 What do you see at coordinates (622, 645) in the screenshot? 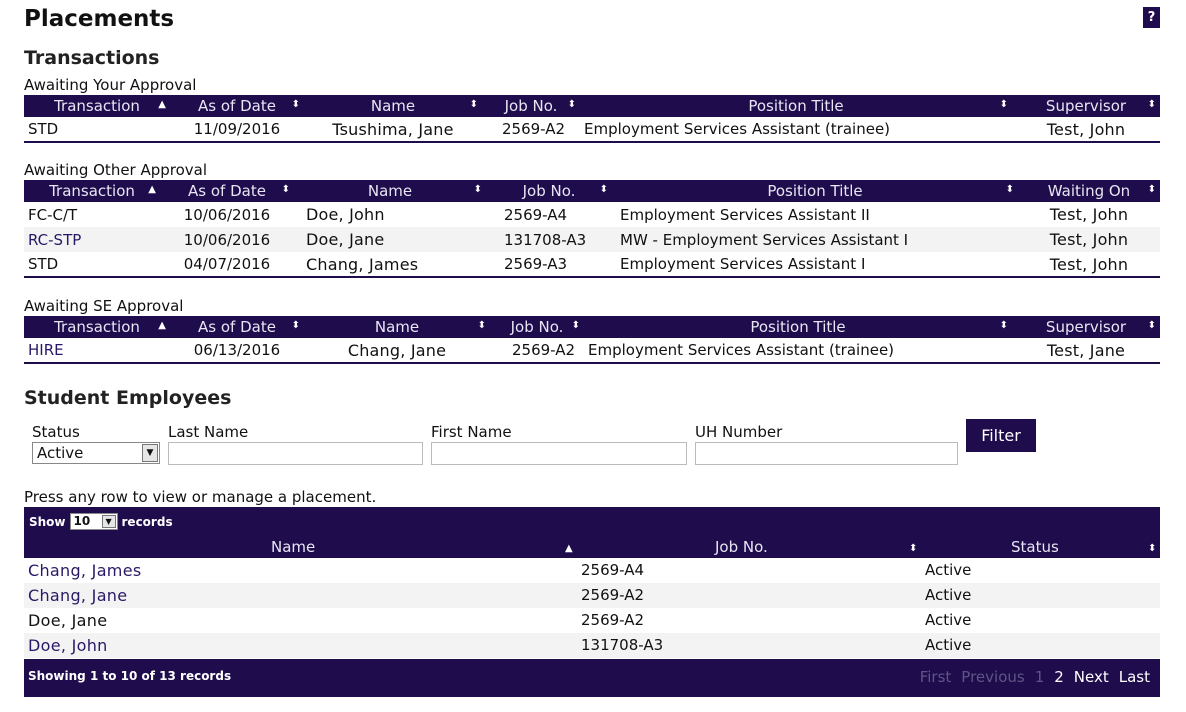
I see `employee-job-no: 131708-A3` at bounding box center [622, 645].